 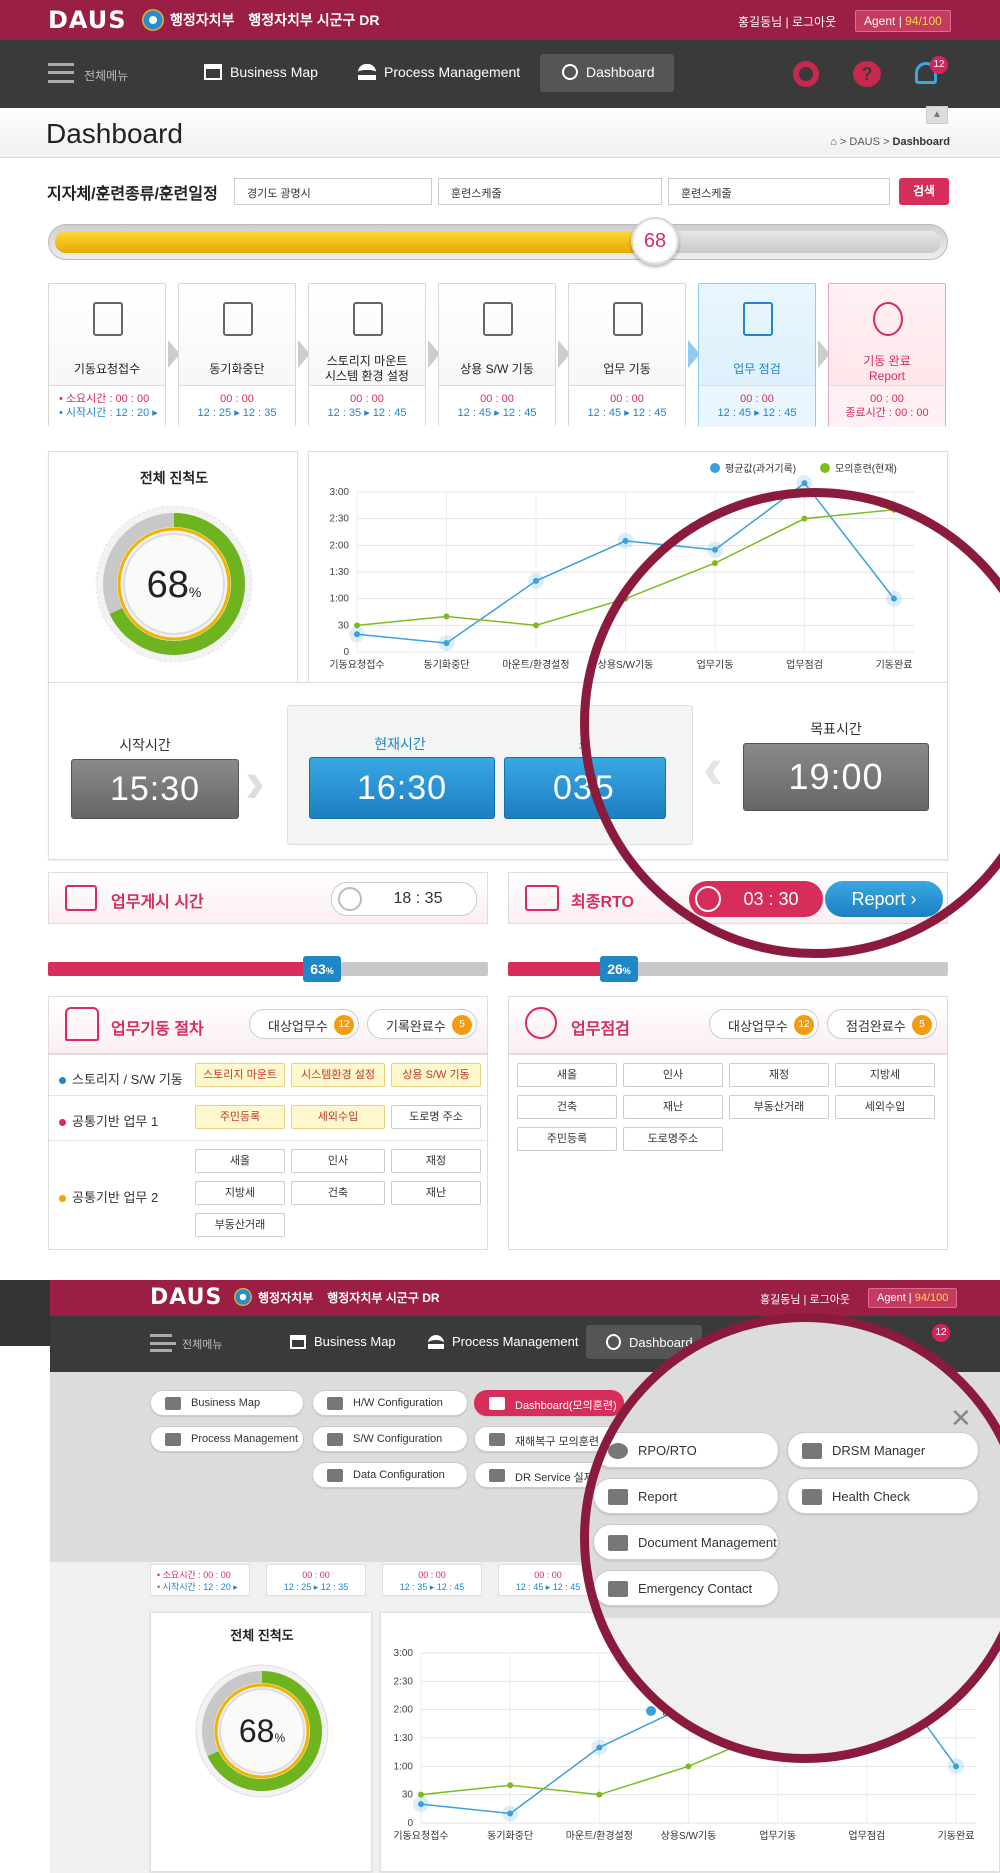 I want to click on x-tick-label: 기동완료, so click(x=956, y=1836).